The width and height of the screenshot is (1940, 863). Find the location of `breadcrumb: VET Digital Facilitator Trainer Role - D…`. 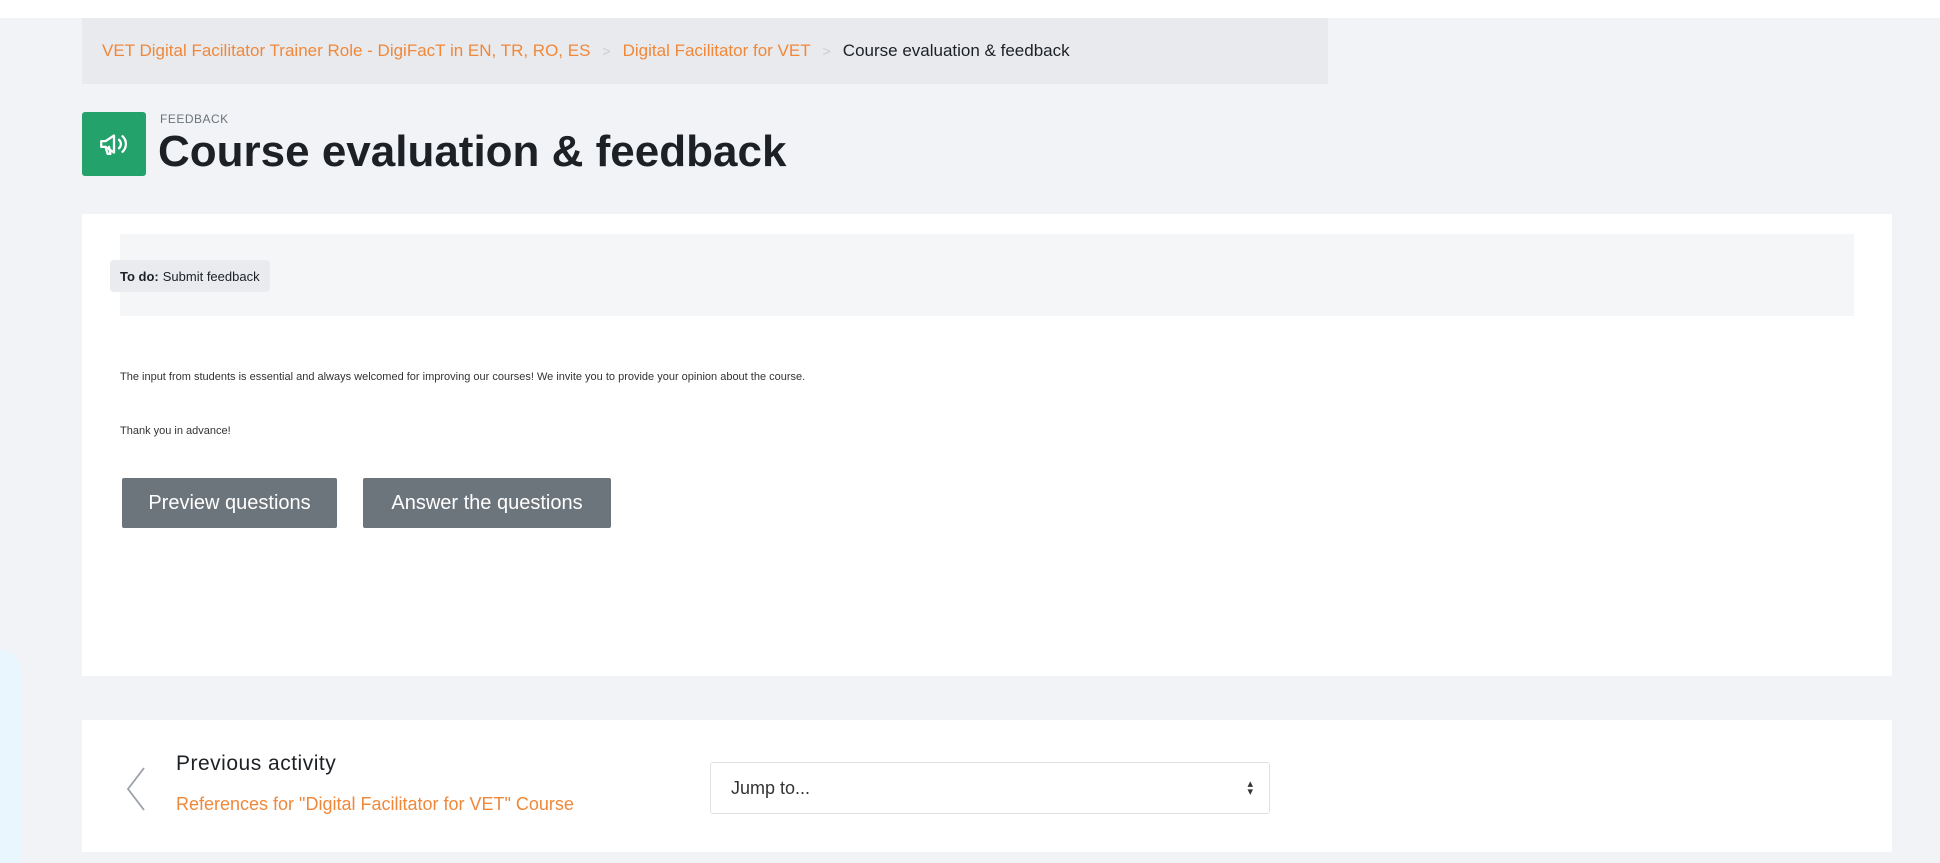

breadcrumb: VET Digital Facilitator Trainer Role - D… is located at coordinates (705, 51).